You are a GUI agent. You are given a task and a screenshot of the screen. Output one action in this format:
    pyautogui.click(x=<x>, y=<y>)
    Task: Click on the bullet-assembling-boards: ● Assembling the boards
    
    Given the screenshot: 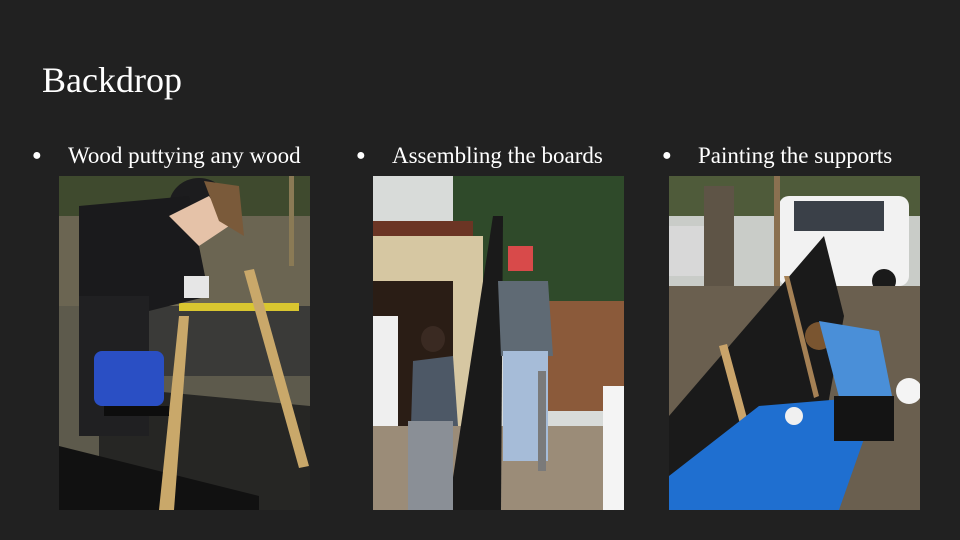 What is the action you would take?
    pyautogui.click(x=479, y=156)
    